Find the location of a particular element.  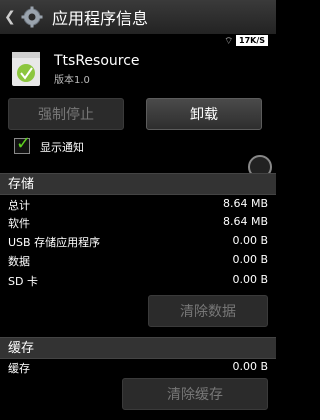

show-notifications-label: 显示通知 is located at coordinates (62, 147).